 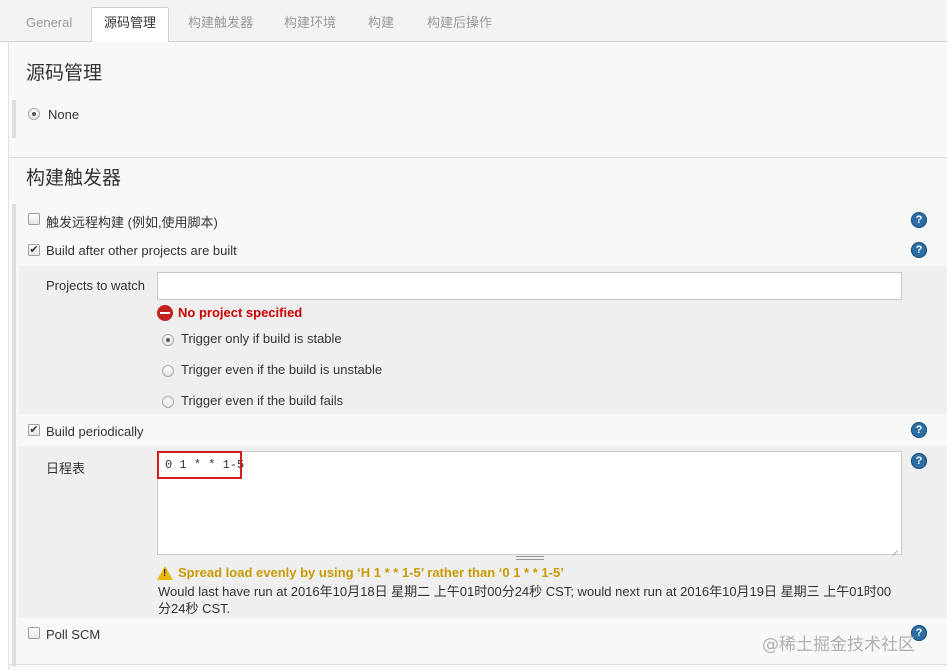 What do you see at coordinates (66, 468) in the screenshot?
I see `schedule-label: 日程表` at bounding box center [66, 468].